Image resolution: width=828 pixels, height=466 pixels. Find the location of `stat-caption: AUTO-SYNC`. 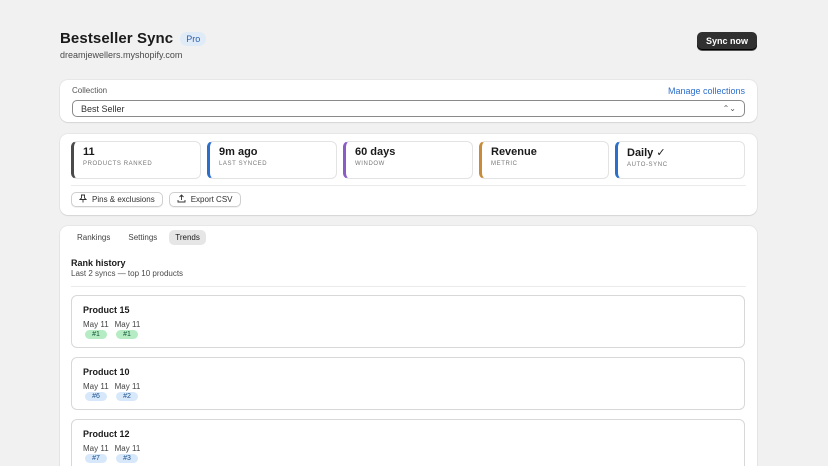

stat-caption: AUTO-SYNC is located at coordinates (647, 165).